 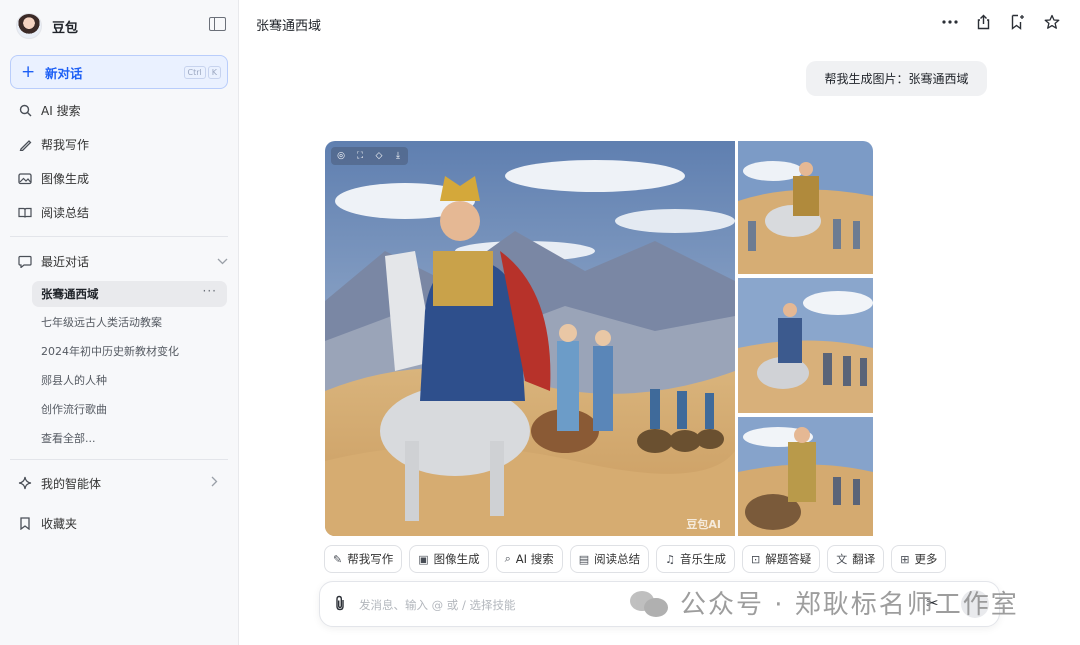 I want to click on image-toolbar: ◎ ⛶ ◇ ⤓, so click(x=369, y=156).